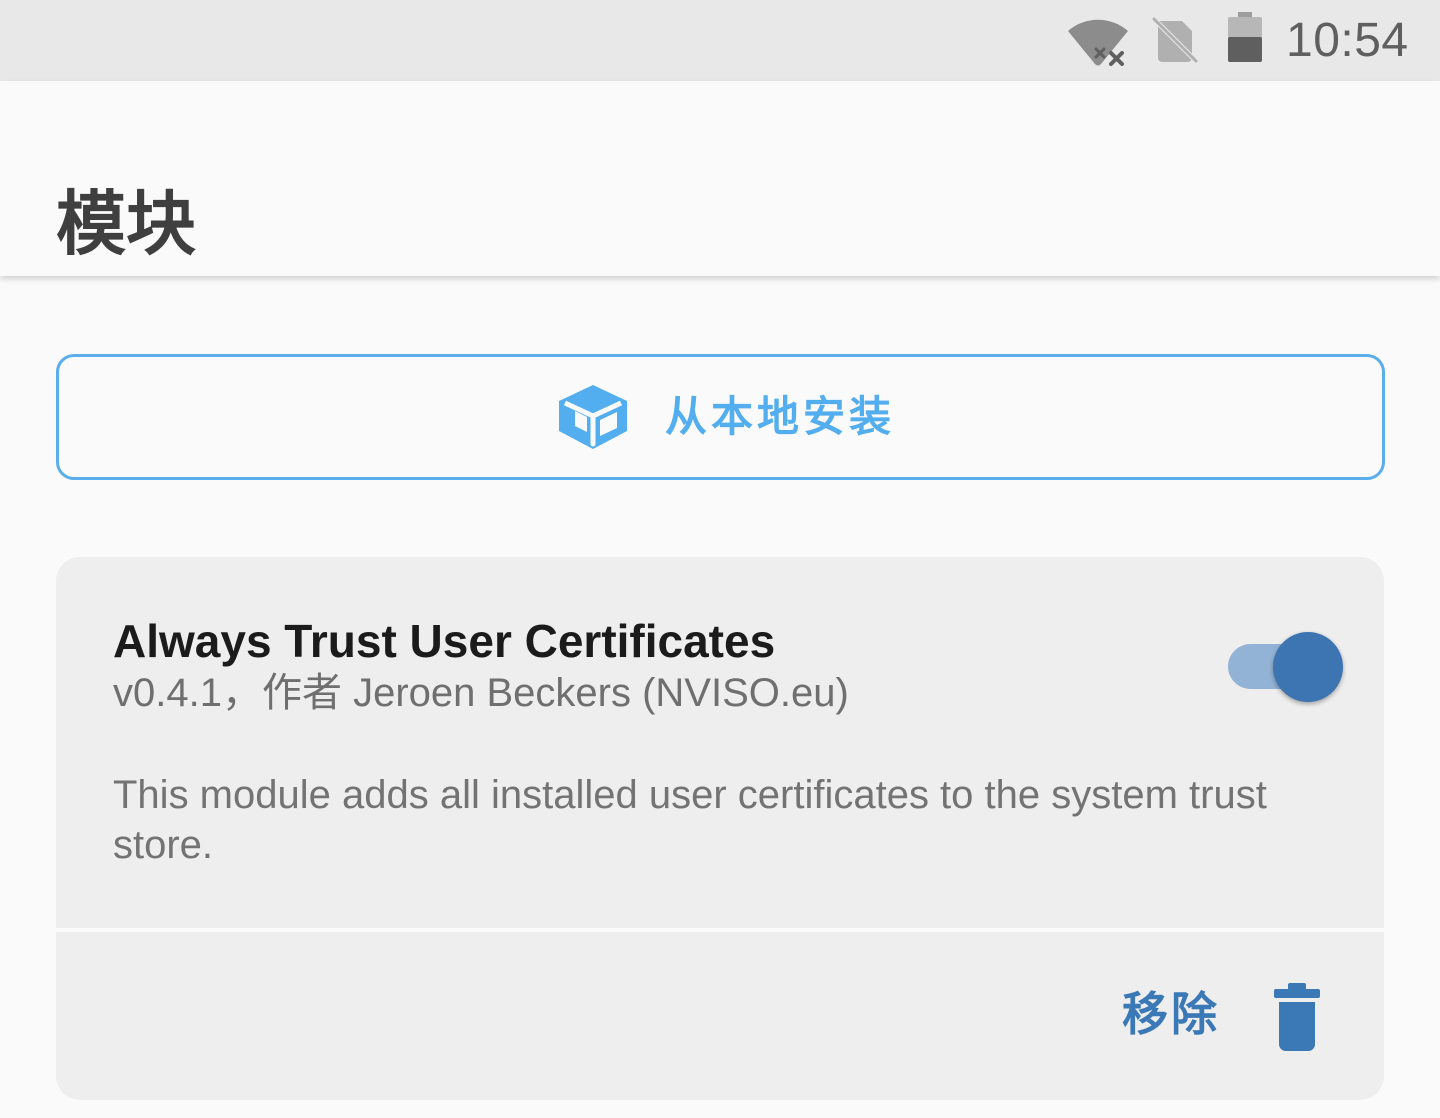 The height and width of the screenshot is (1118, 1440). What do you see at coordinates (1098, 42) in the screenshot?
I see `wifi-off-icon` at bounding box center [1098, 42].